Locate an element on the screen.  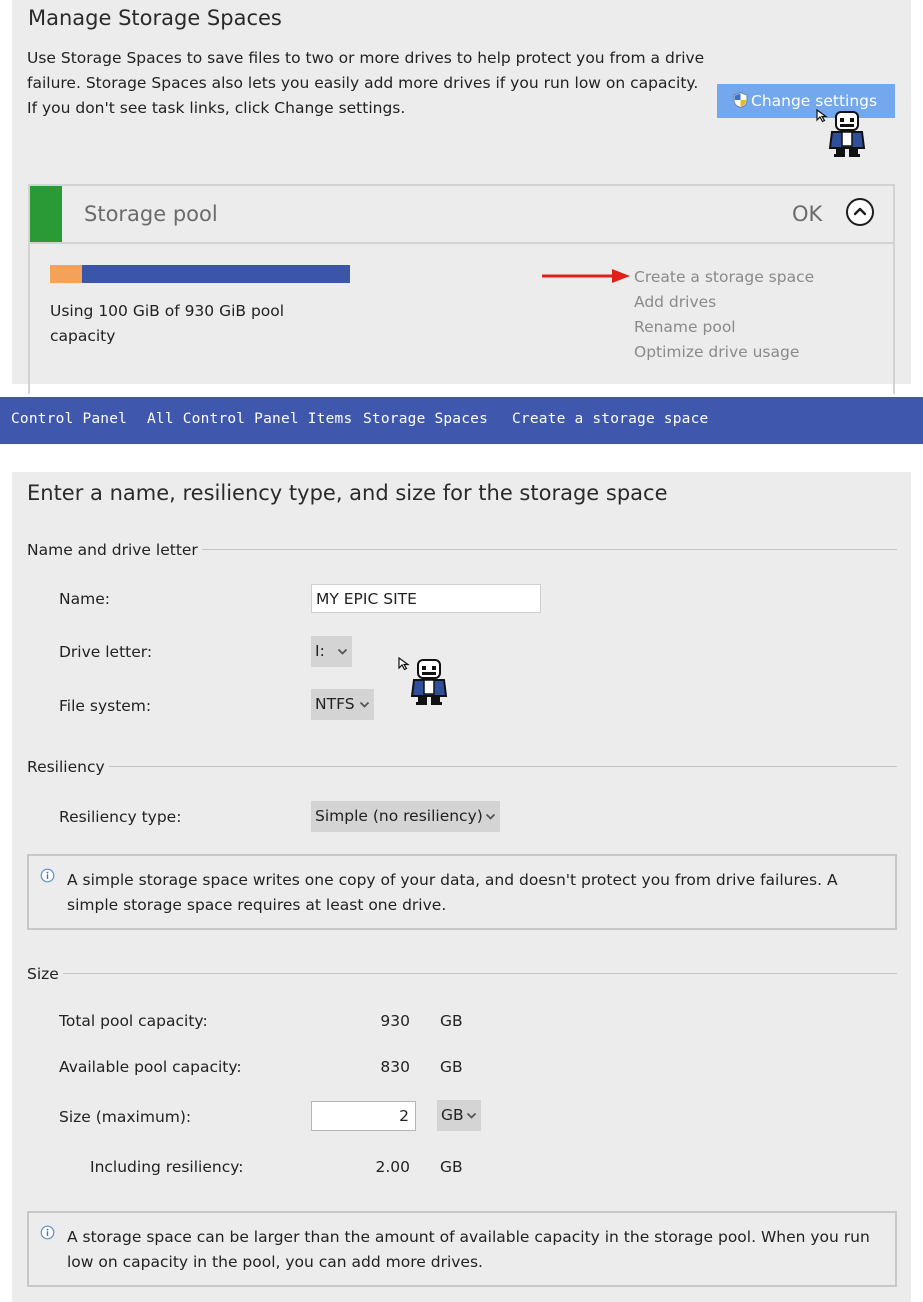
section-size: Size is located at coordinates (45, 974).